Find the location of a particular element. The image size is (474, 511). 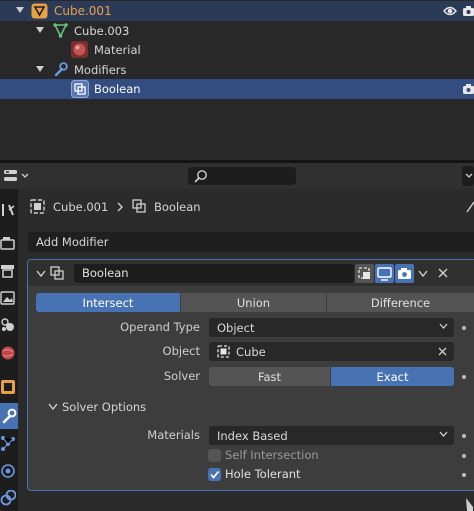

operation-intersect-label: Intersect is located at coordinates (108, 302).